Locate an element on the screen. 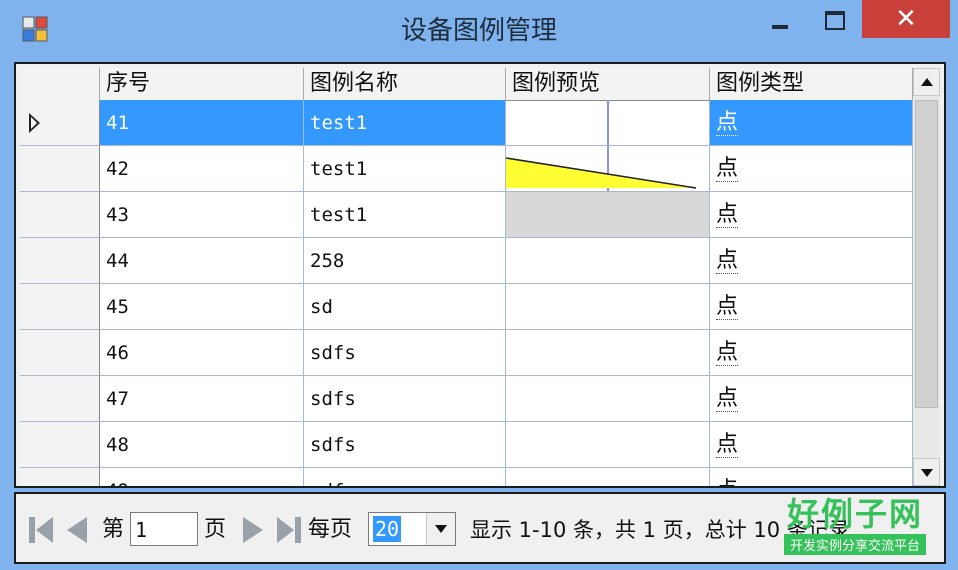 This screenshot has width=958, height=570. close-button: ✕ is located at coordinates (906, 19).